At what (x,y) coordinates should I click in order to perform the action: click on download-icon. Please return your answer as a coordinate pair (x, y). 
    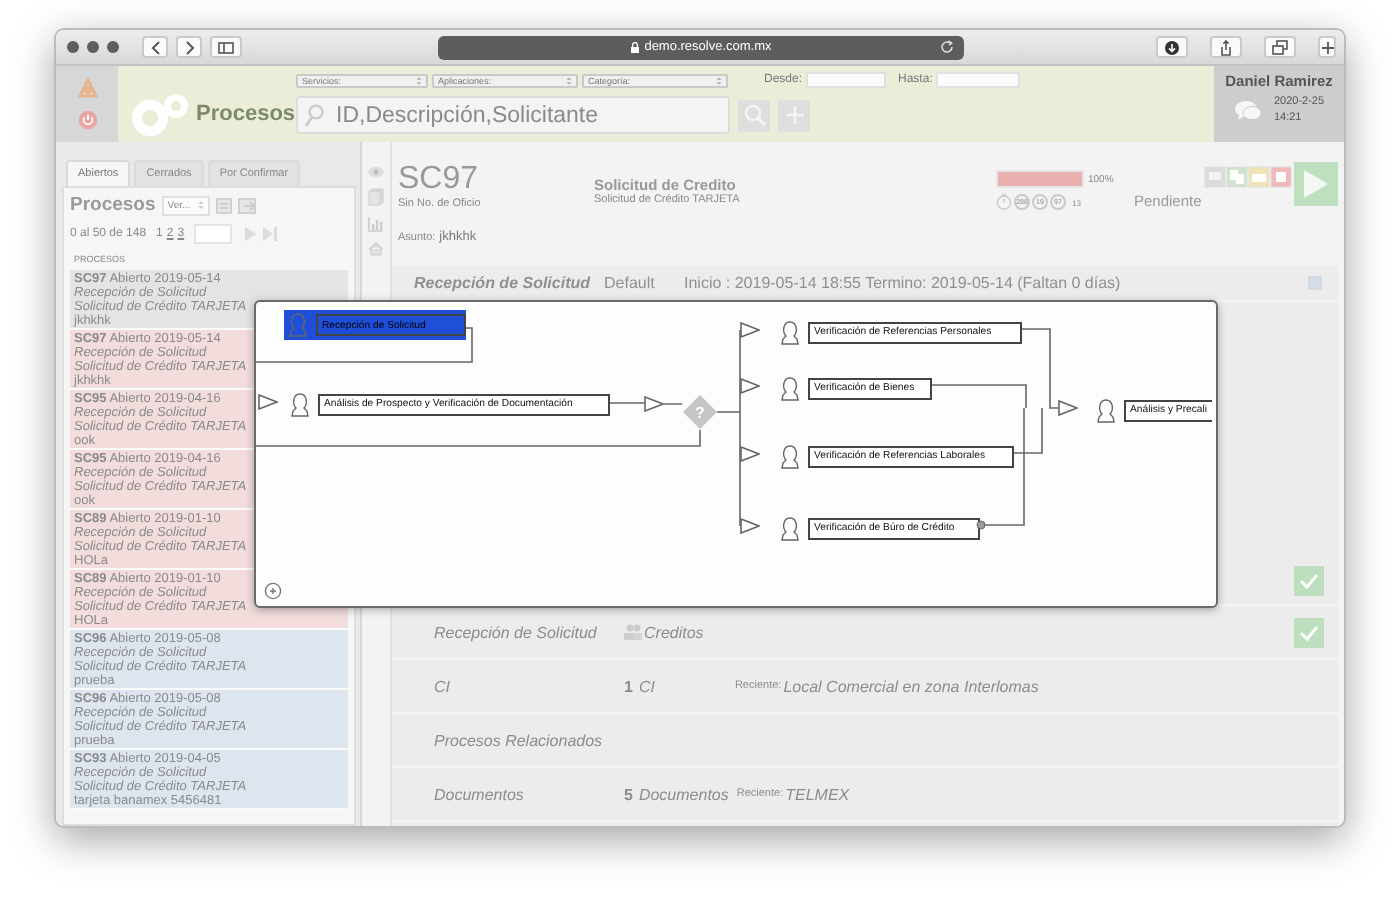
    Looking at the image, I should click on (1172, 47).